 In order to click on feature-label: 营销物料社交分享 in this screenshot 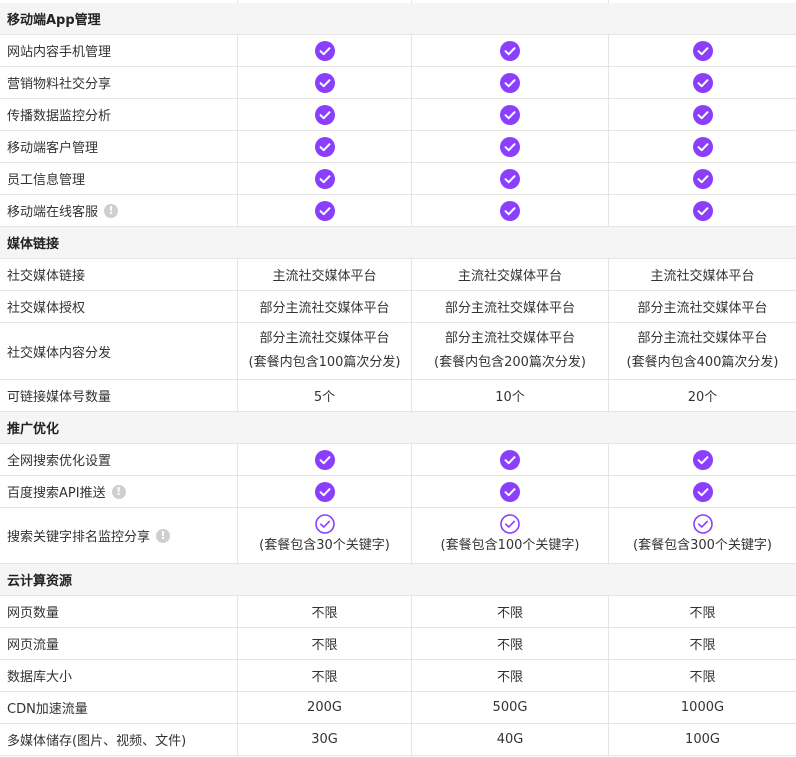, I will do `click(59, 84)`.